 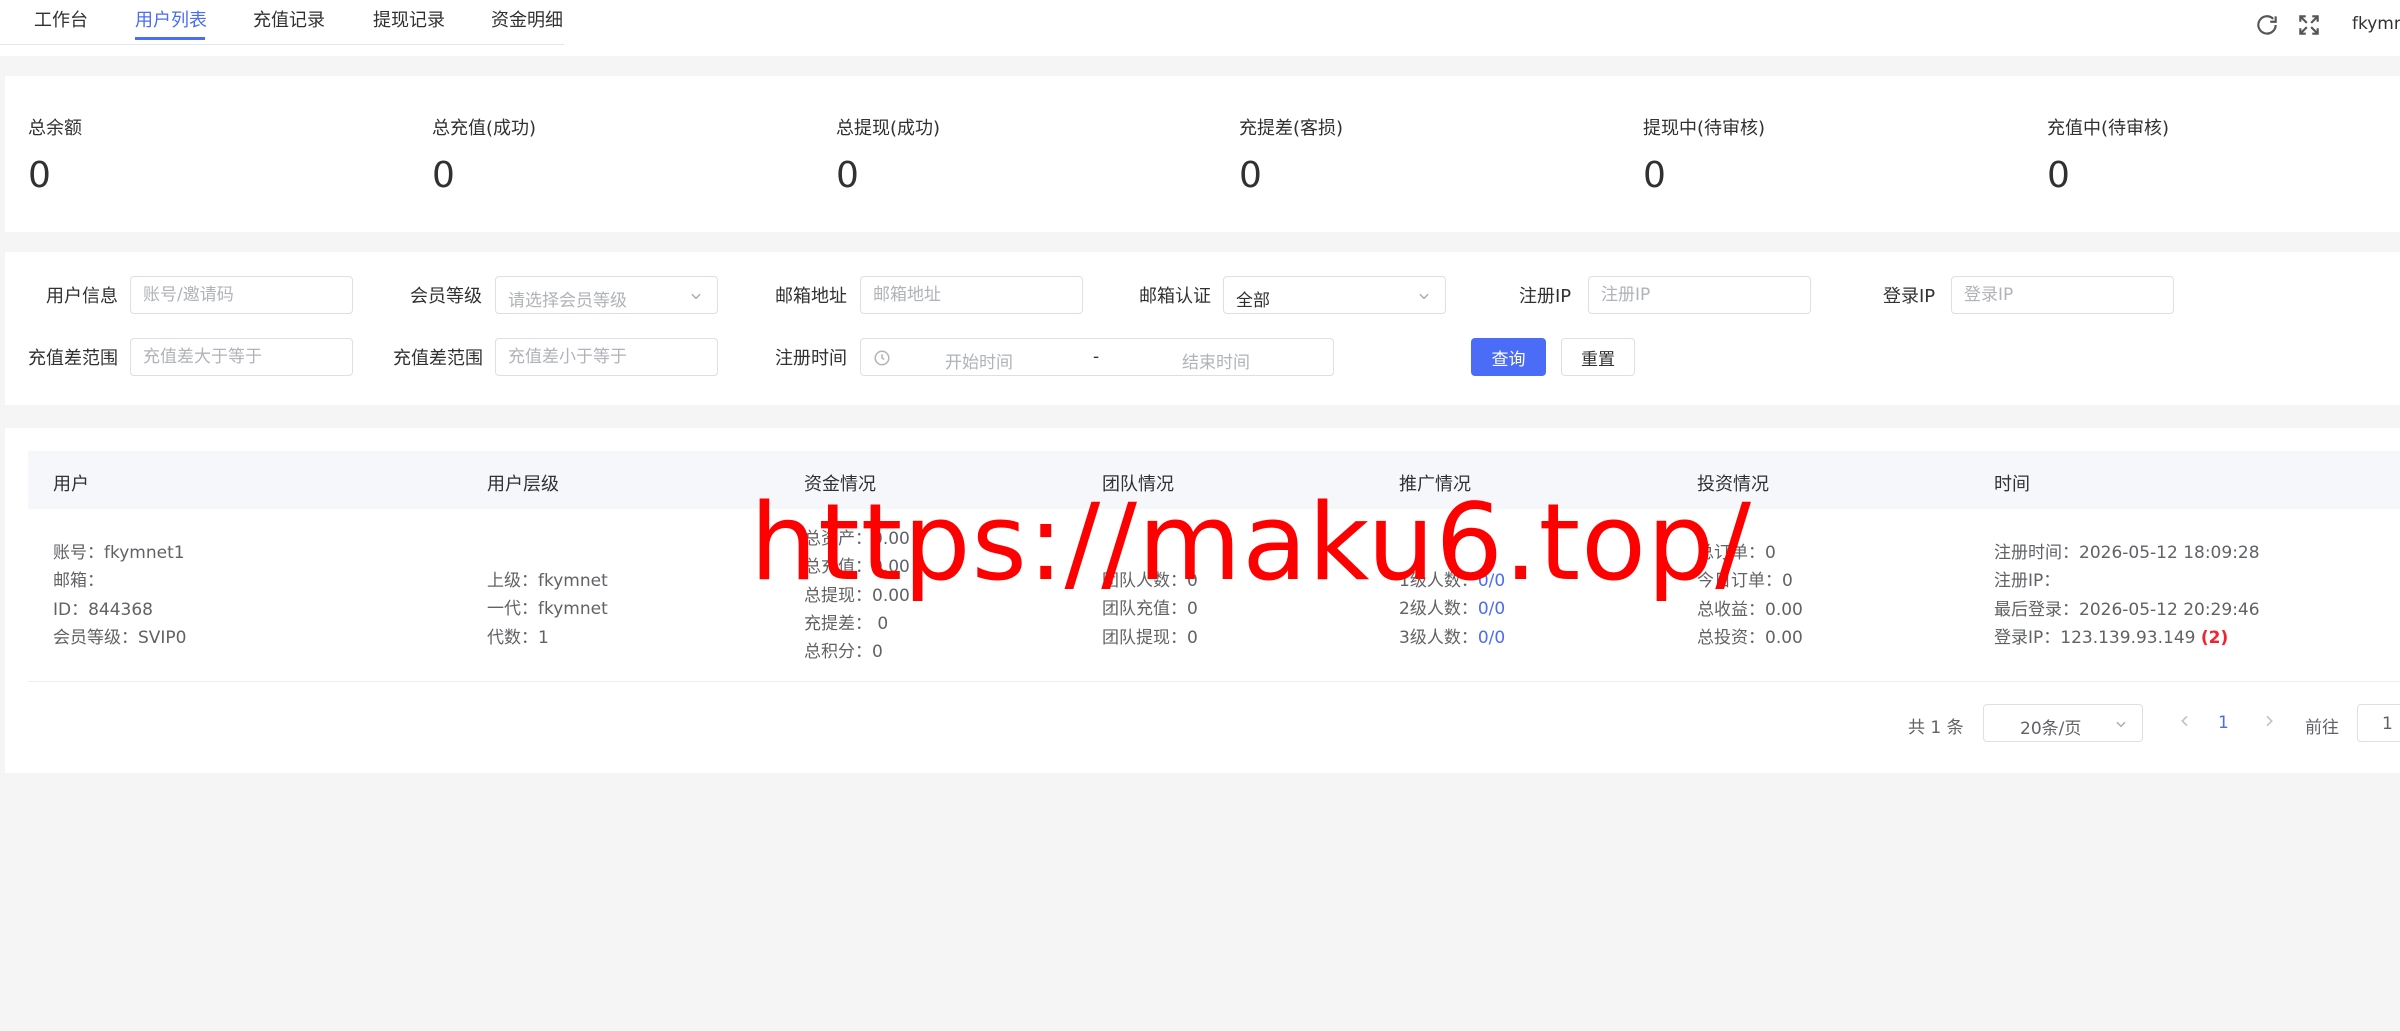 What do you see at coordinates (1150, 637) in the screenshot?
I see `team-withdraw: 团队提现：0` at bounding box center [1150, 637].